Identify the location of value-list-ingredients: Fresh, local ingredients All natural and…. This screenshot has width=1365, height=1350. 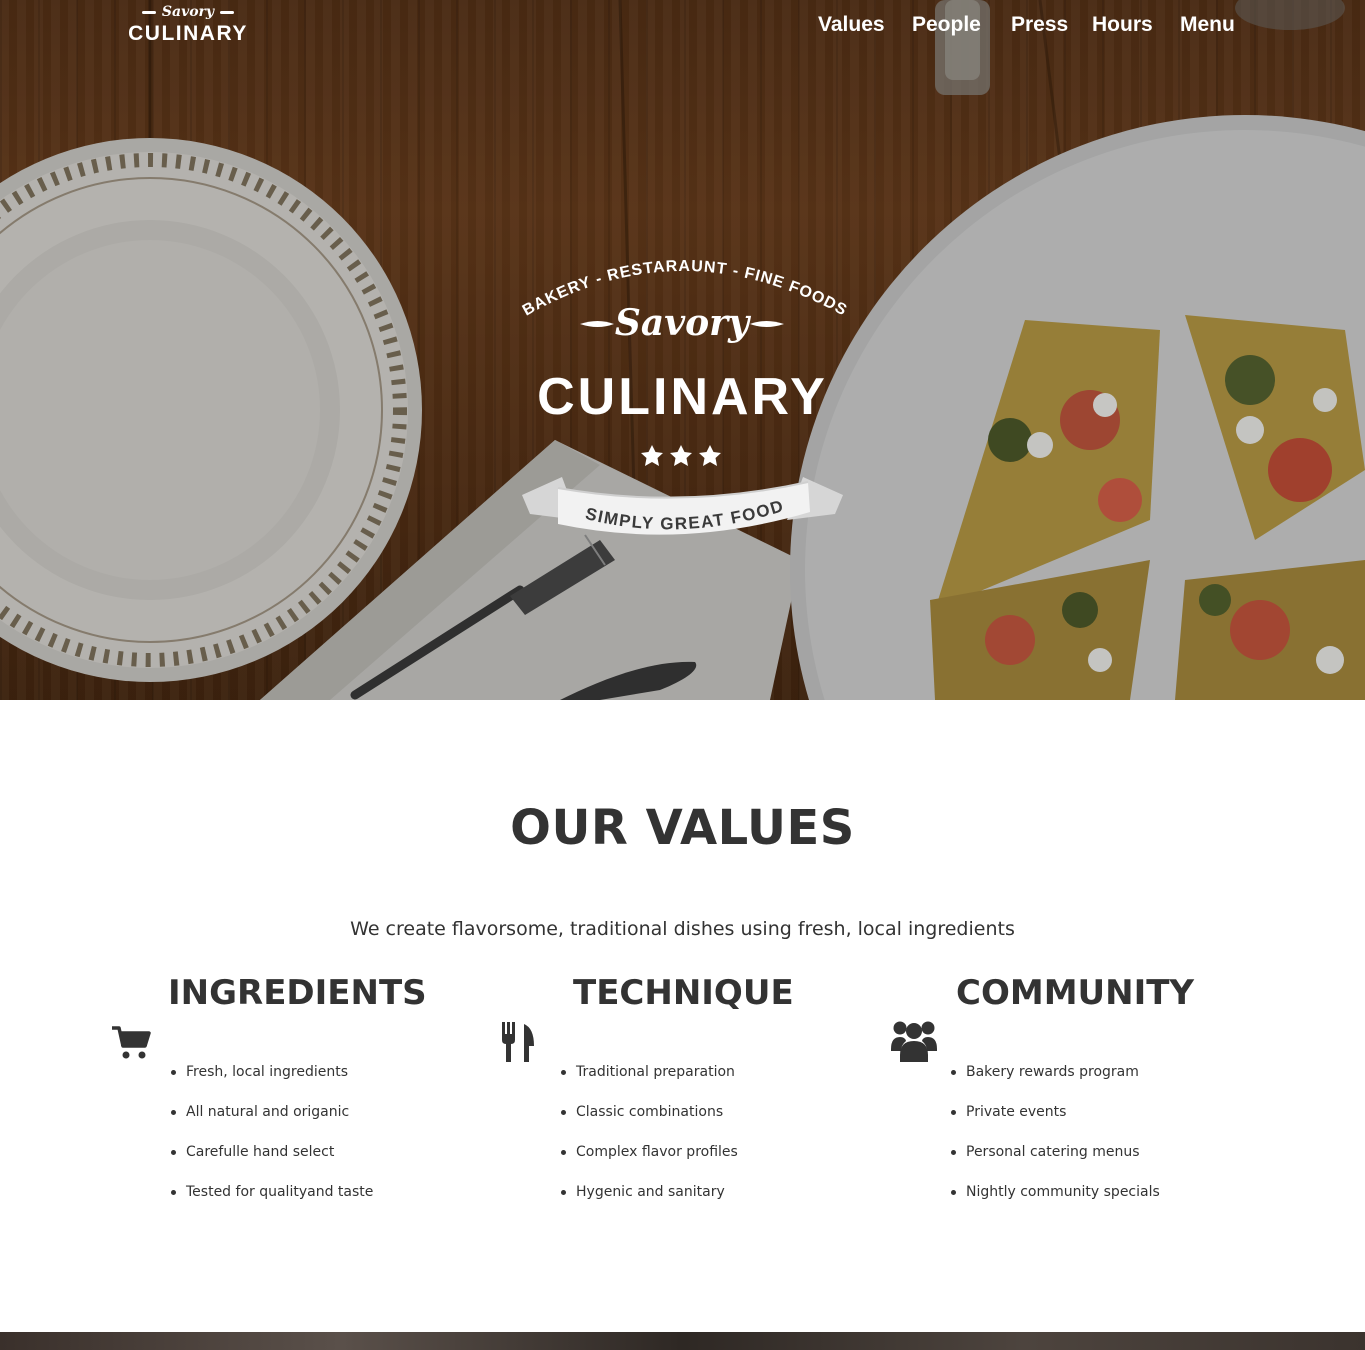
(271, 1140).